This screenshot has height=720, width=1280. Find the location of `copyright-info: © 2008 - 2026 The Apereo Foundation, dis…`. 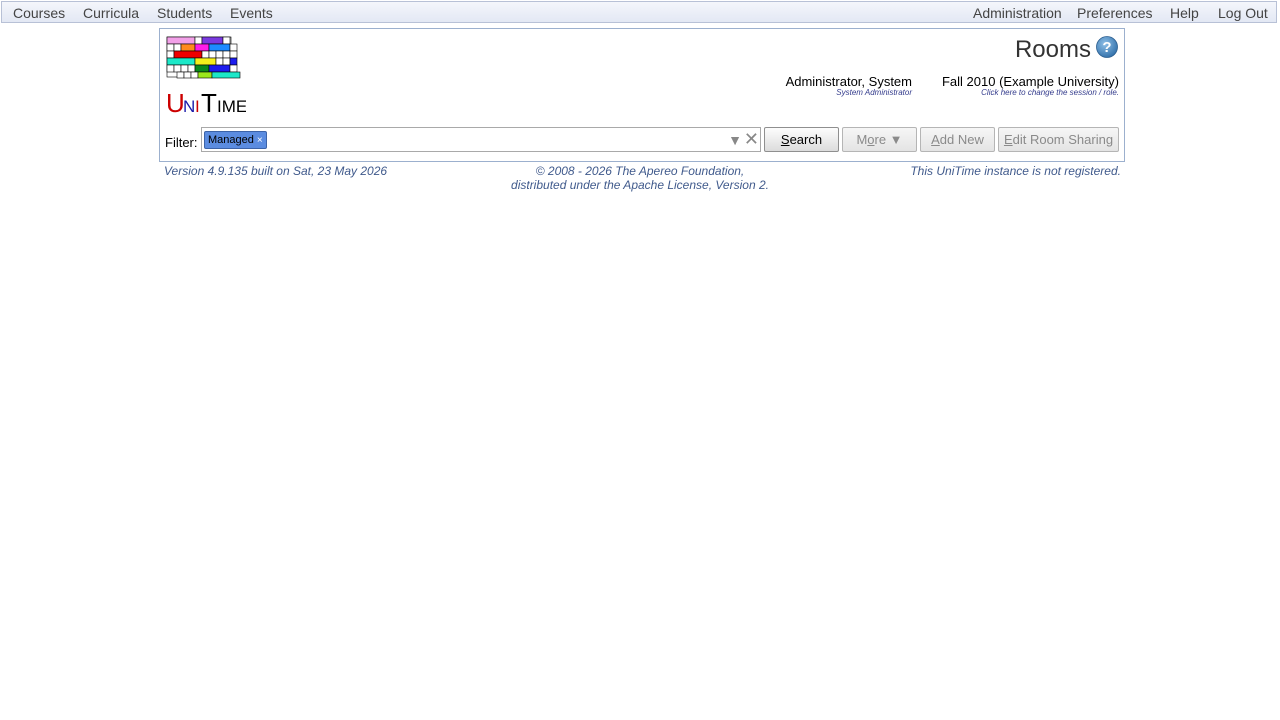

copyright-info: © 2008 - 2026 The Apereo Foundation, dis… is located at coordinates (640, 178).